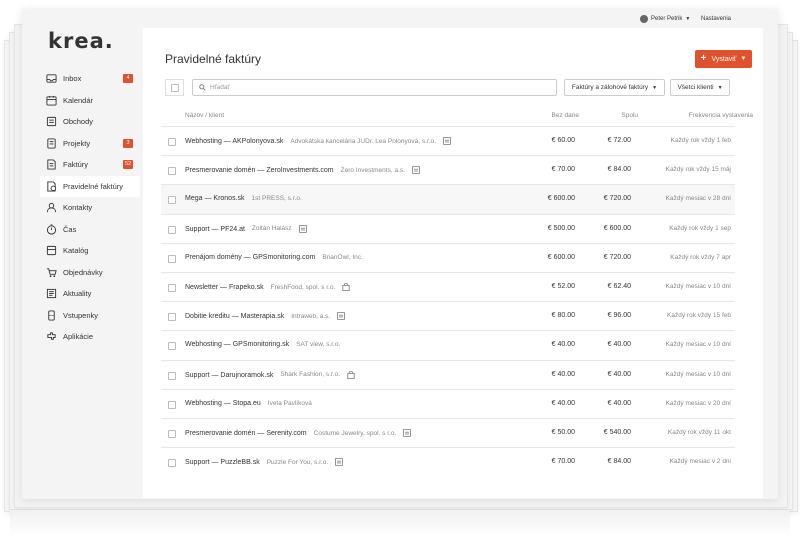 The width and height of the screenshot is (800, 536). Describe the element at coordinates (51, 100) in the screenshot. I see `calendar-icon` at that location.